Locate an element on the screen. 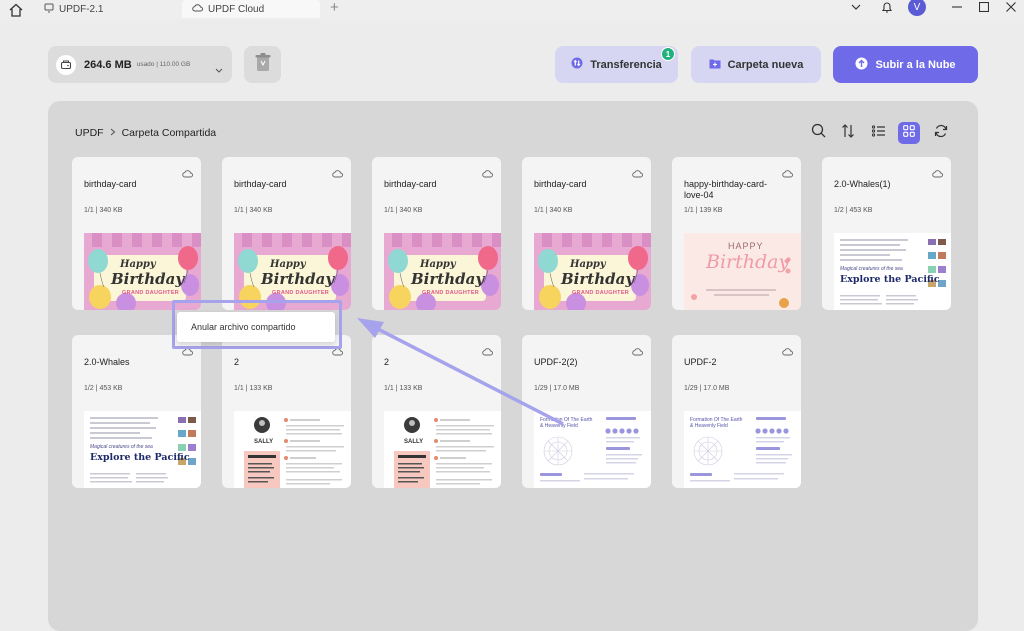  file-name: 2.0-Whales(1) is located at coordinates (862, 184).